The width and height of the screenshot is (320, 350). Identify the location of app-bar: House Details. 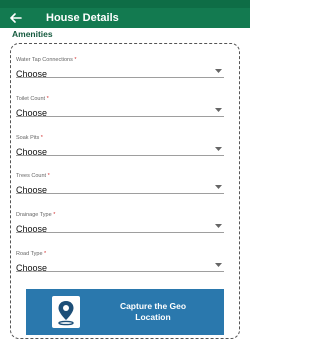
(125, 18).